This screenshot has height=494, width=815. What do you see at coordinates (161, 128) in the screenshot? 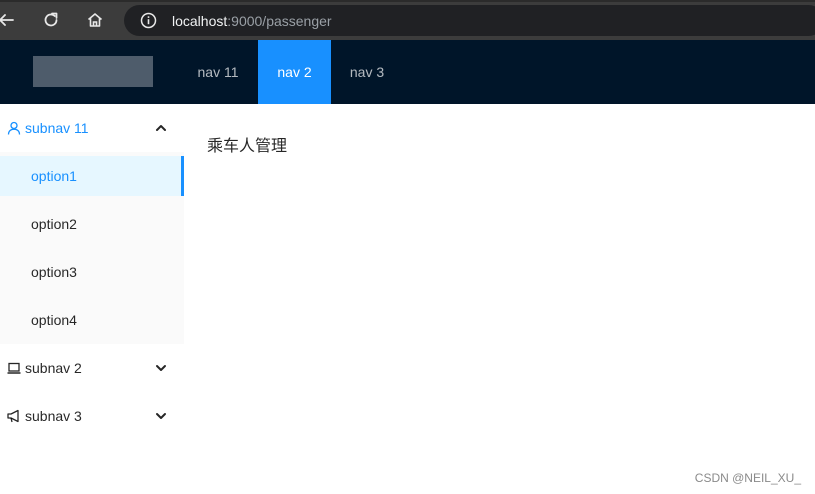
I see `chevron-up-icon` at bounding box center [161, 128].